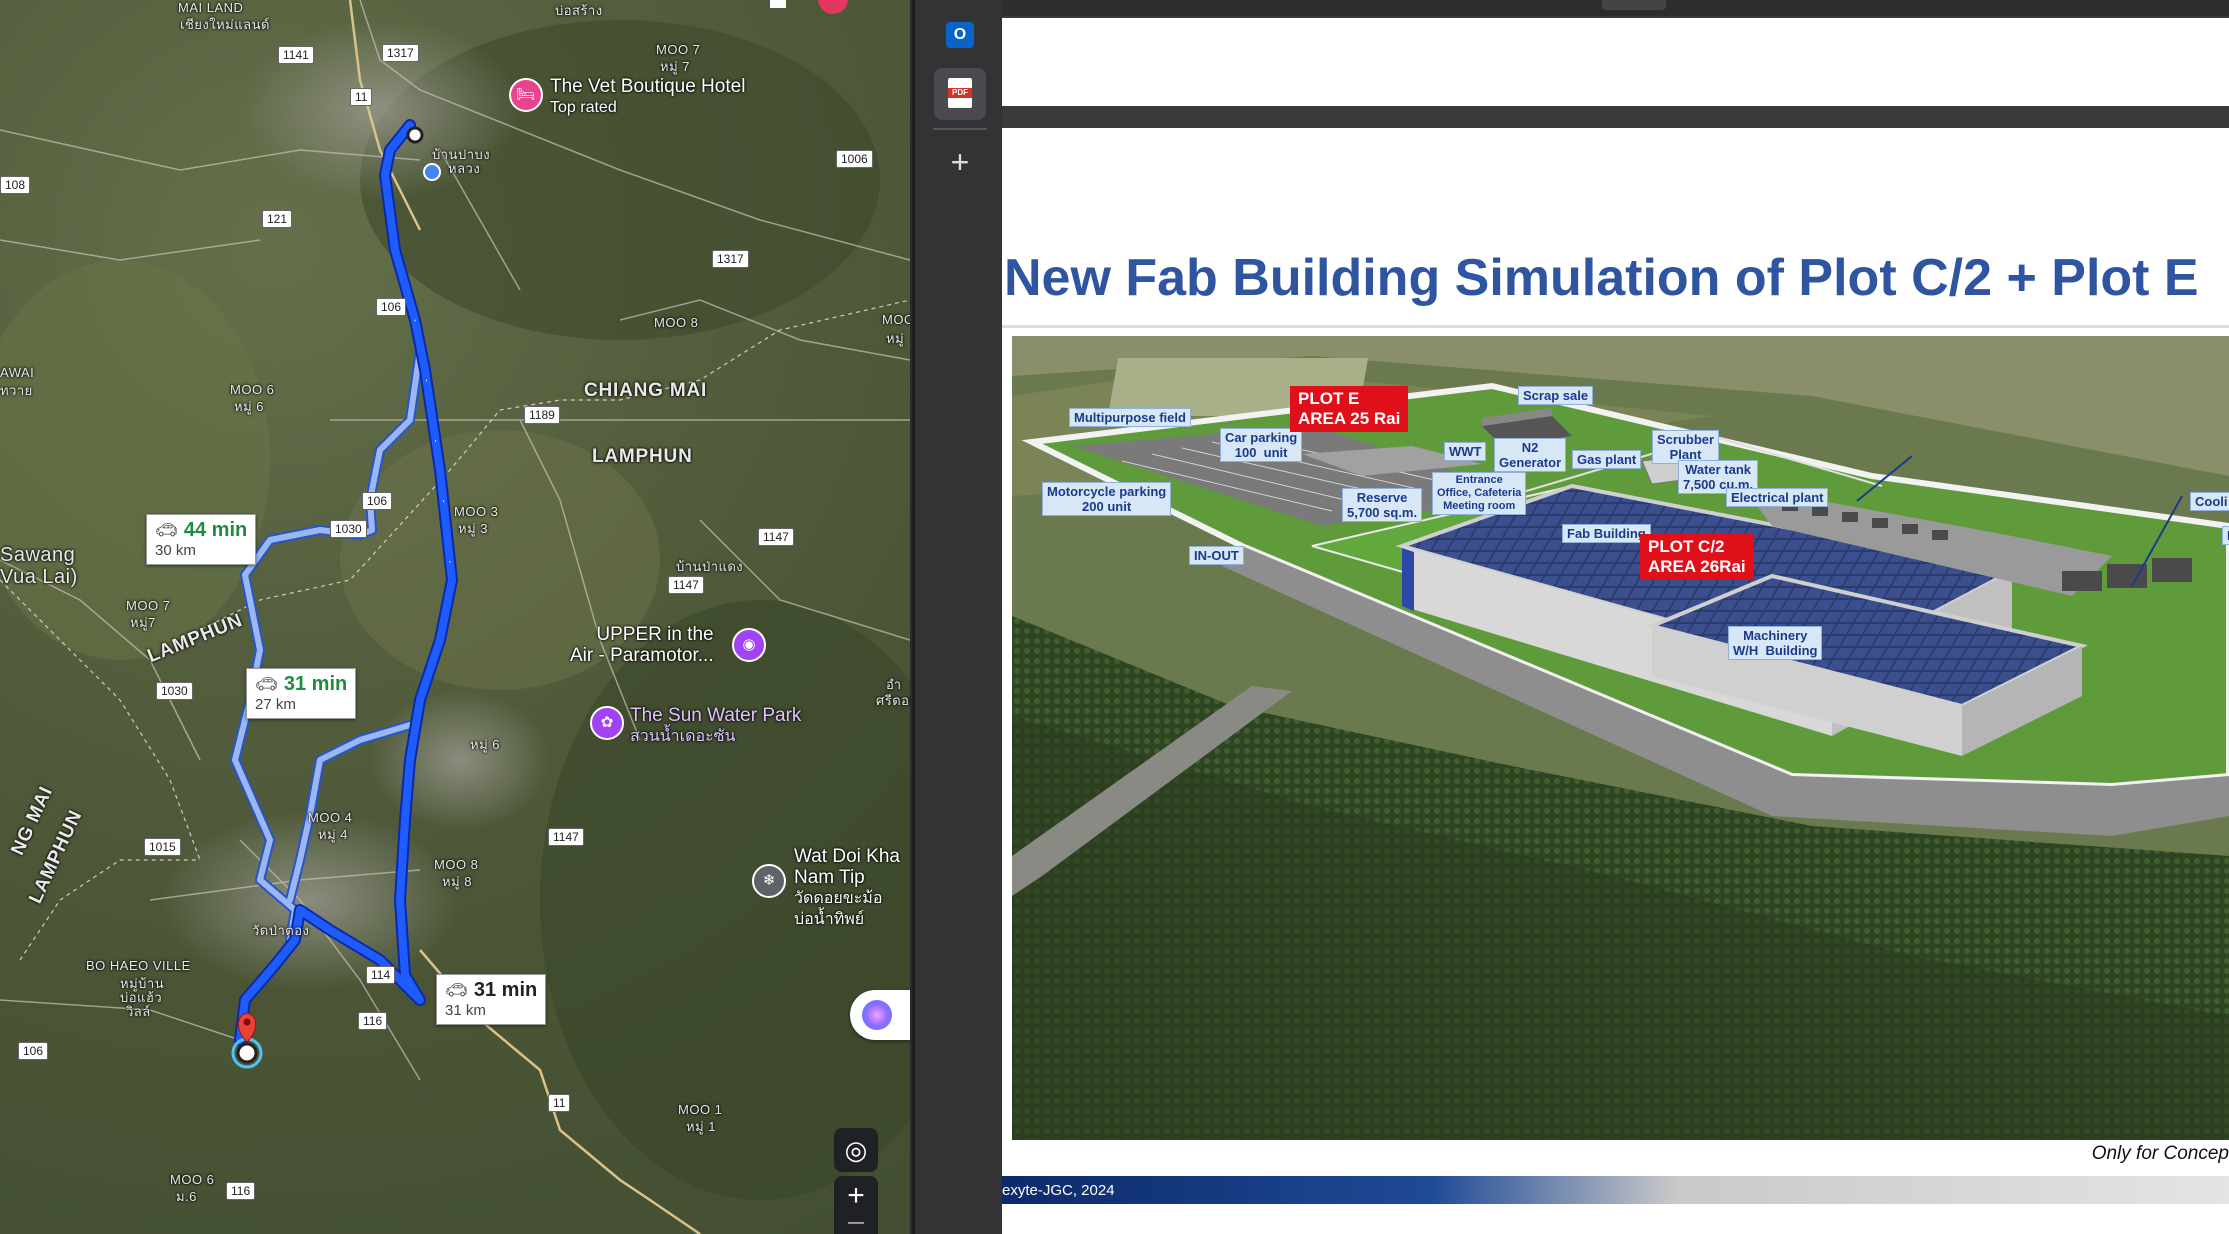  I want to click on poi-sub: วัดดอยขะม้อ, so click(838, 898).